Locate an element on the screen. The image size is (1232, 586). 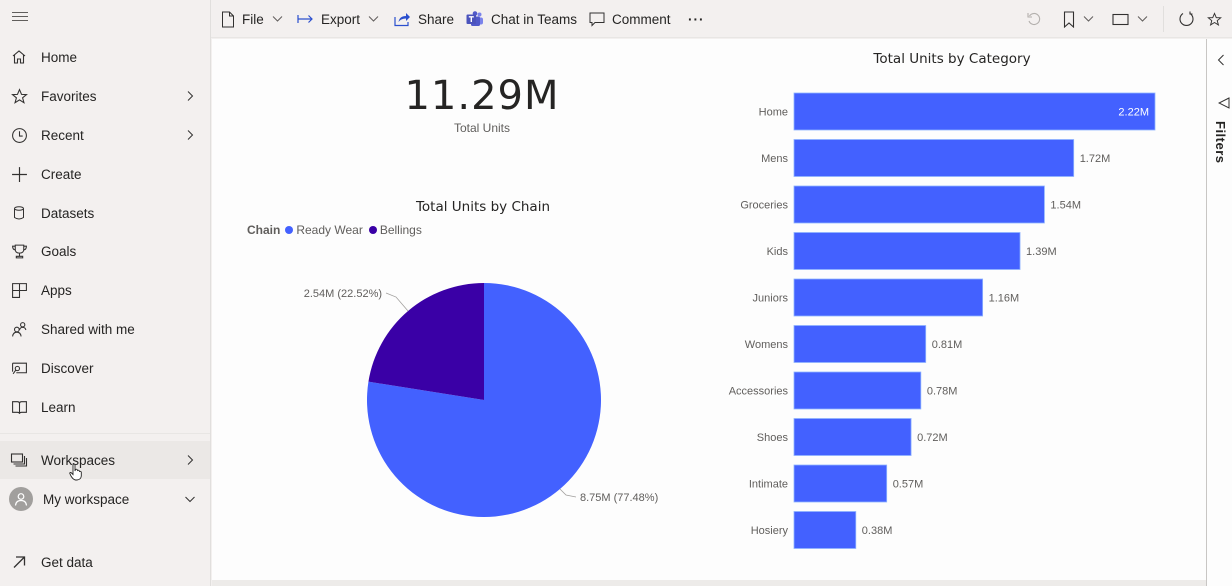
chevron-right-icon is located at coordinates (190, 135).